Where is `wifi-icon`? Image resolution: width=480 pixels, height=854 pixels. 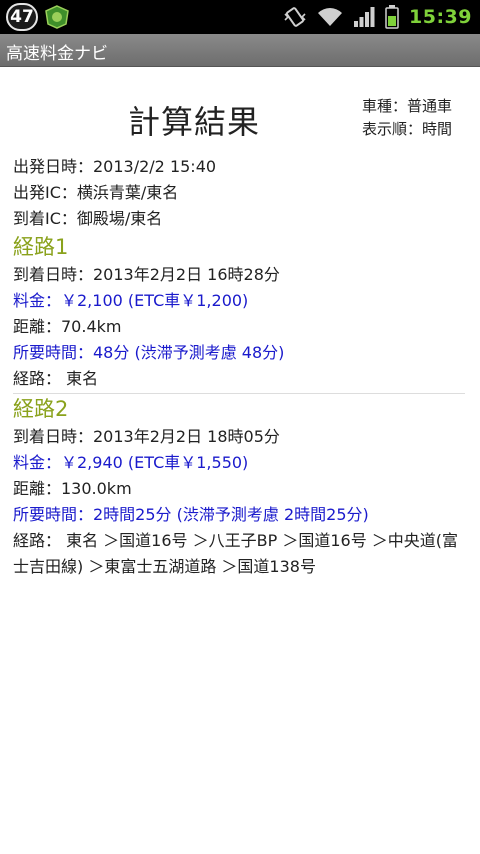
wifi-icon is located at coordinates (330, 17).